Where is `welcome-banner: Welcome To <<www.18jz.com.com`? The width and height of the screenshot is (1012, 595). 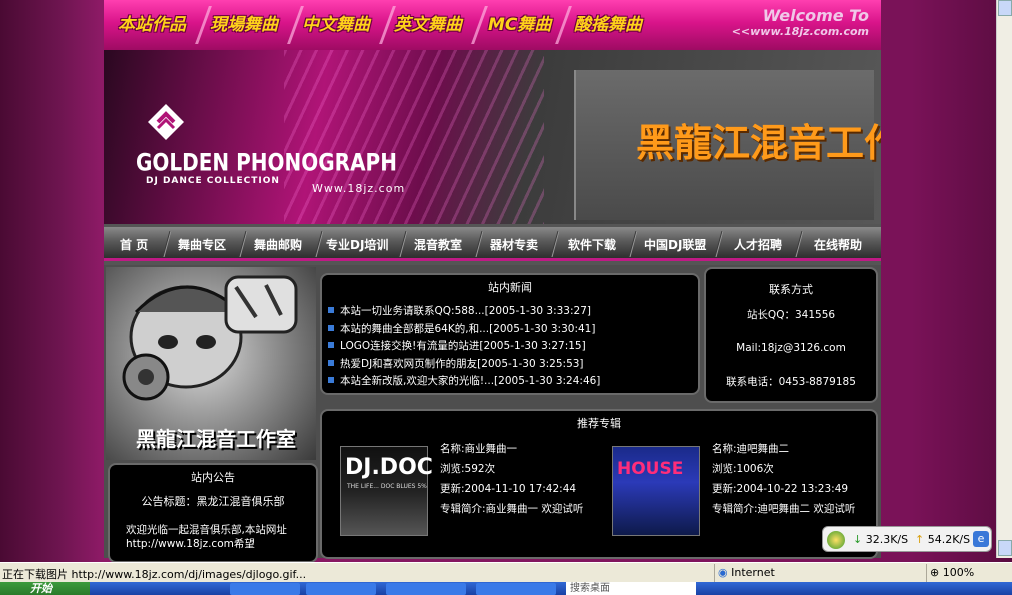
welcome-banner: Welcome To <<www.18jz.com.com is located at coordinates (800, 22).